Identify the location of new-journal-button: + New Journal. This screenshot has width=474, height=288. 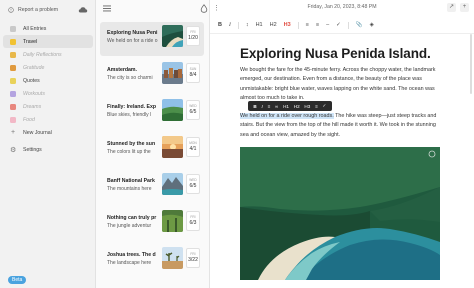
(48, 132).